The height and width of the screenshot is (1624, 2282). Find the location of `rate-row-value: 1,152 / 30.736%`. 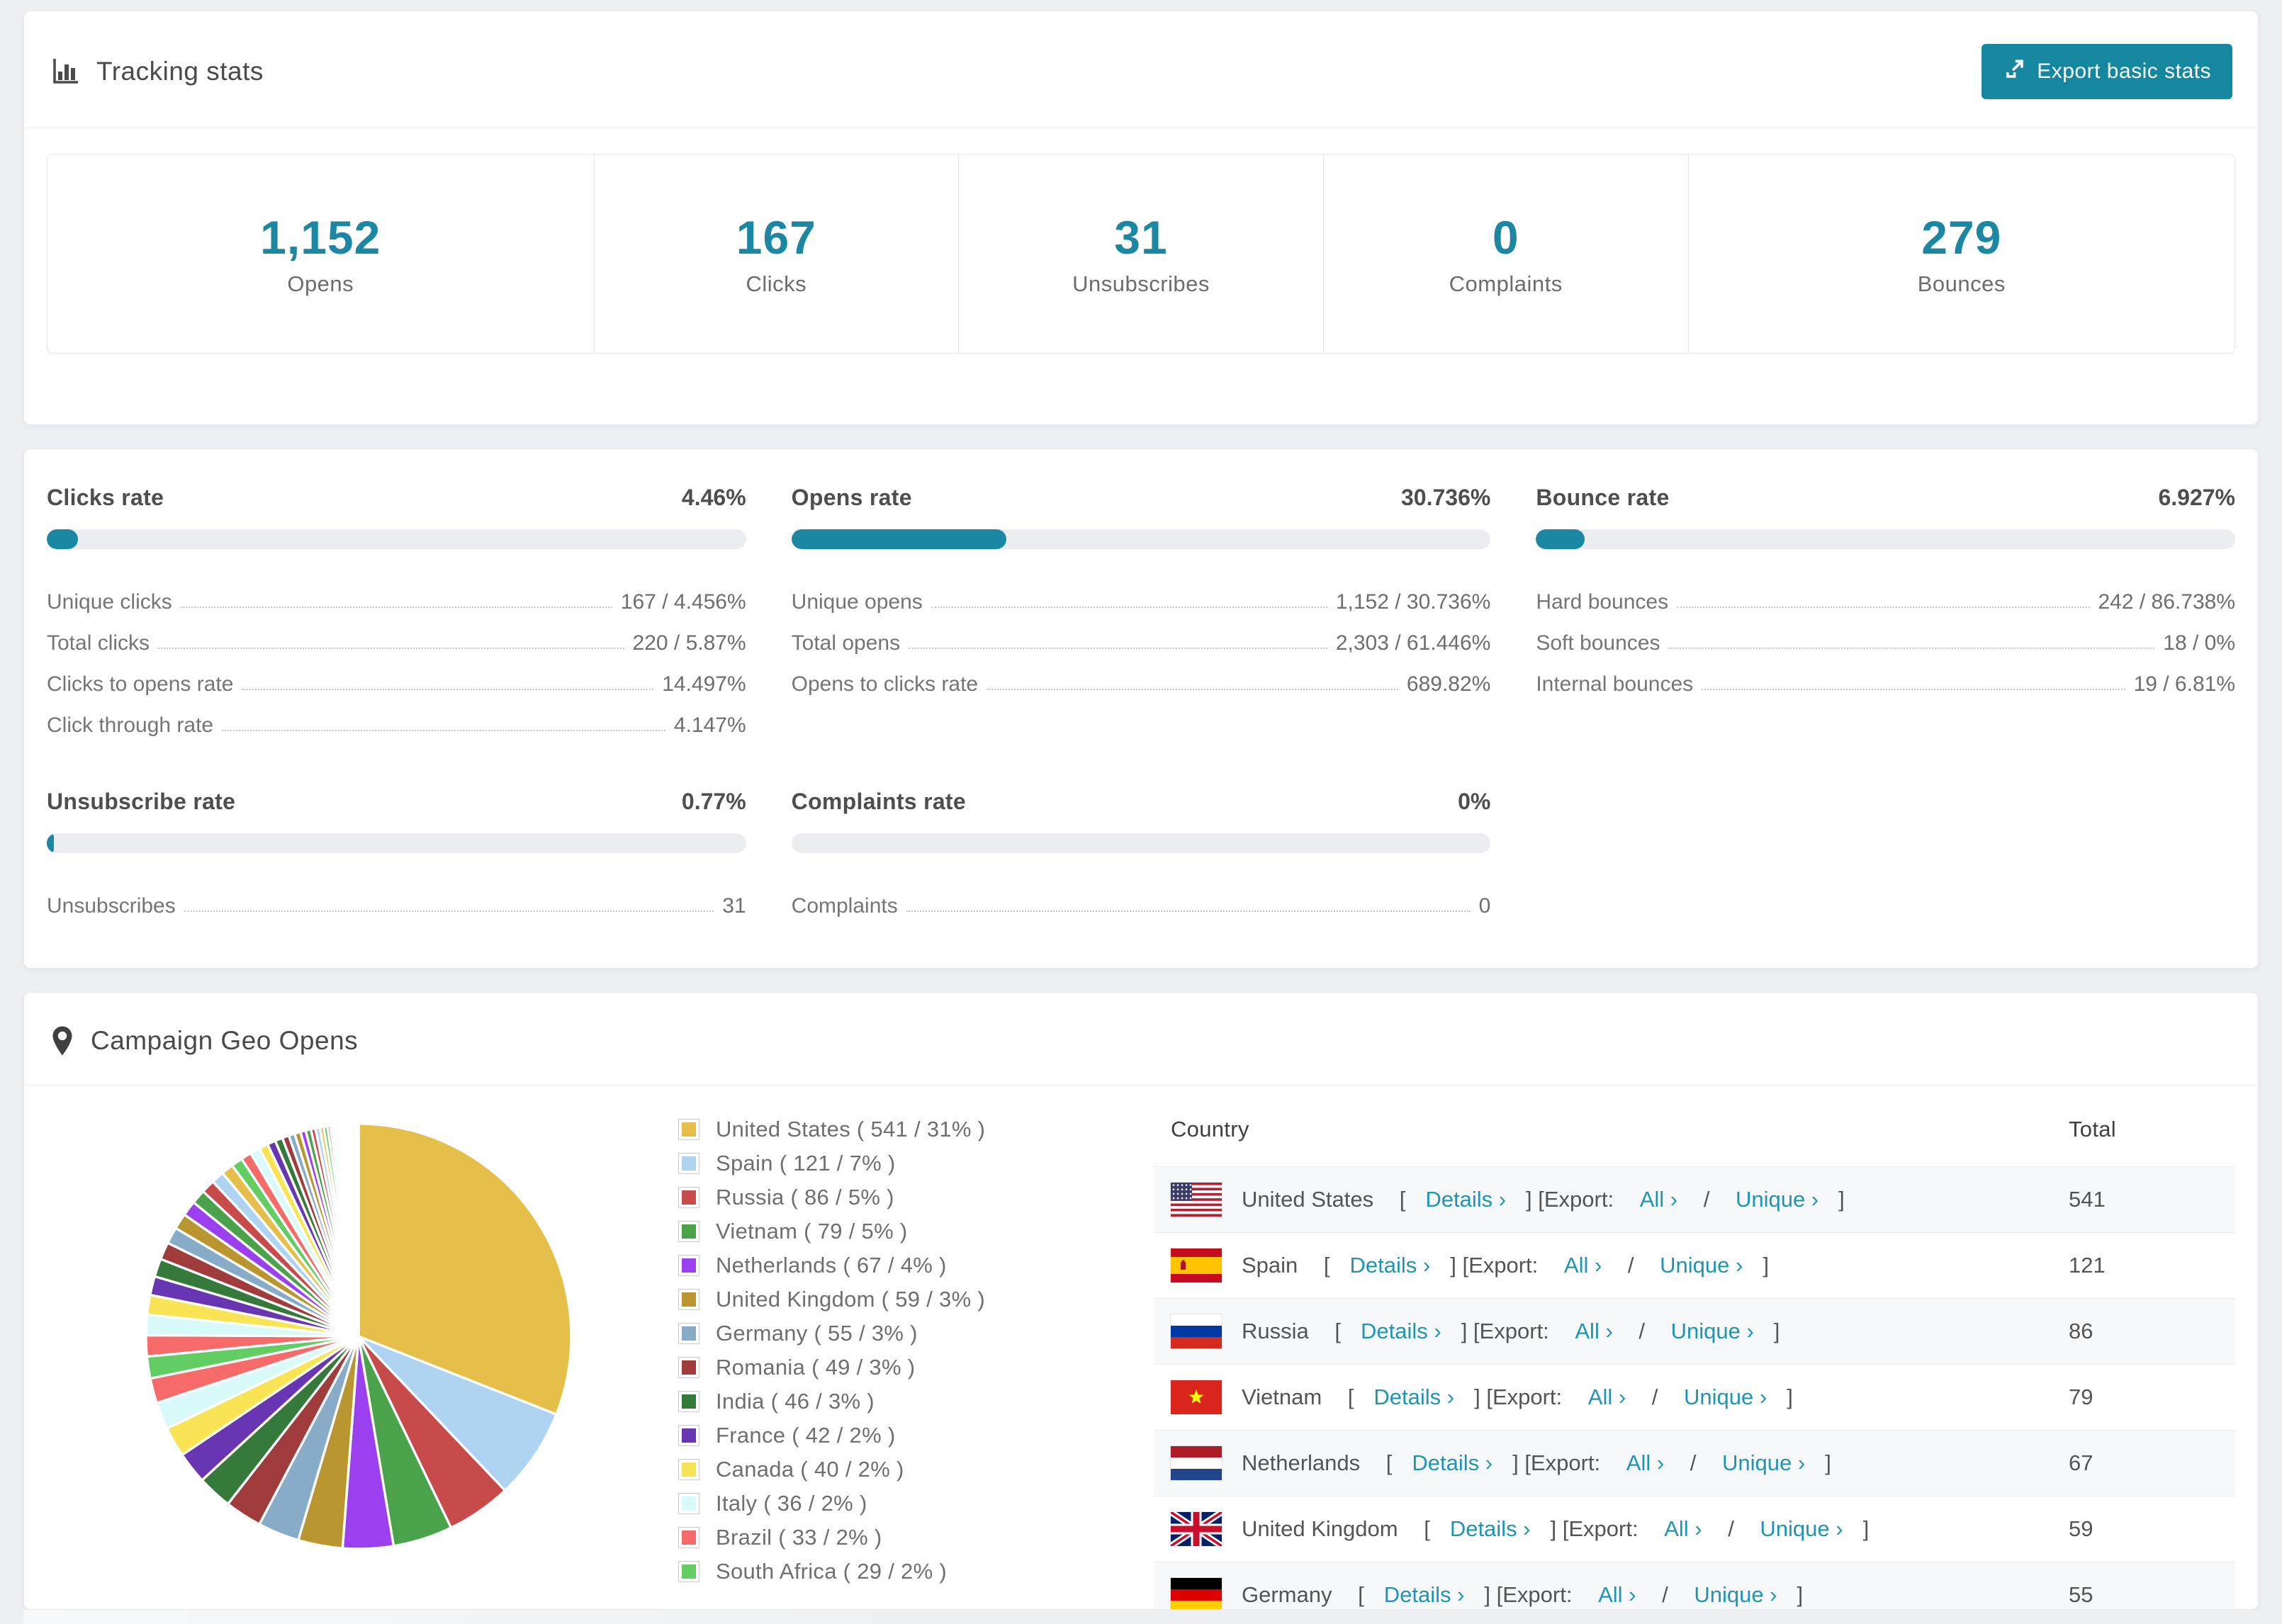

rate-row-value: 1,152 / 30.736% is located at coordinates (1413, 602).